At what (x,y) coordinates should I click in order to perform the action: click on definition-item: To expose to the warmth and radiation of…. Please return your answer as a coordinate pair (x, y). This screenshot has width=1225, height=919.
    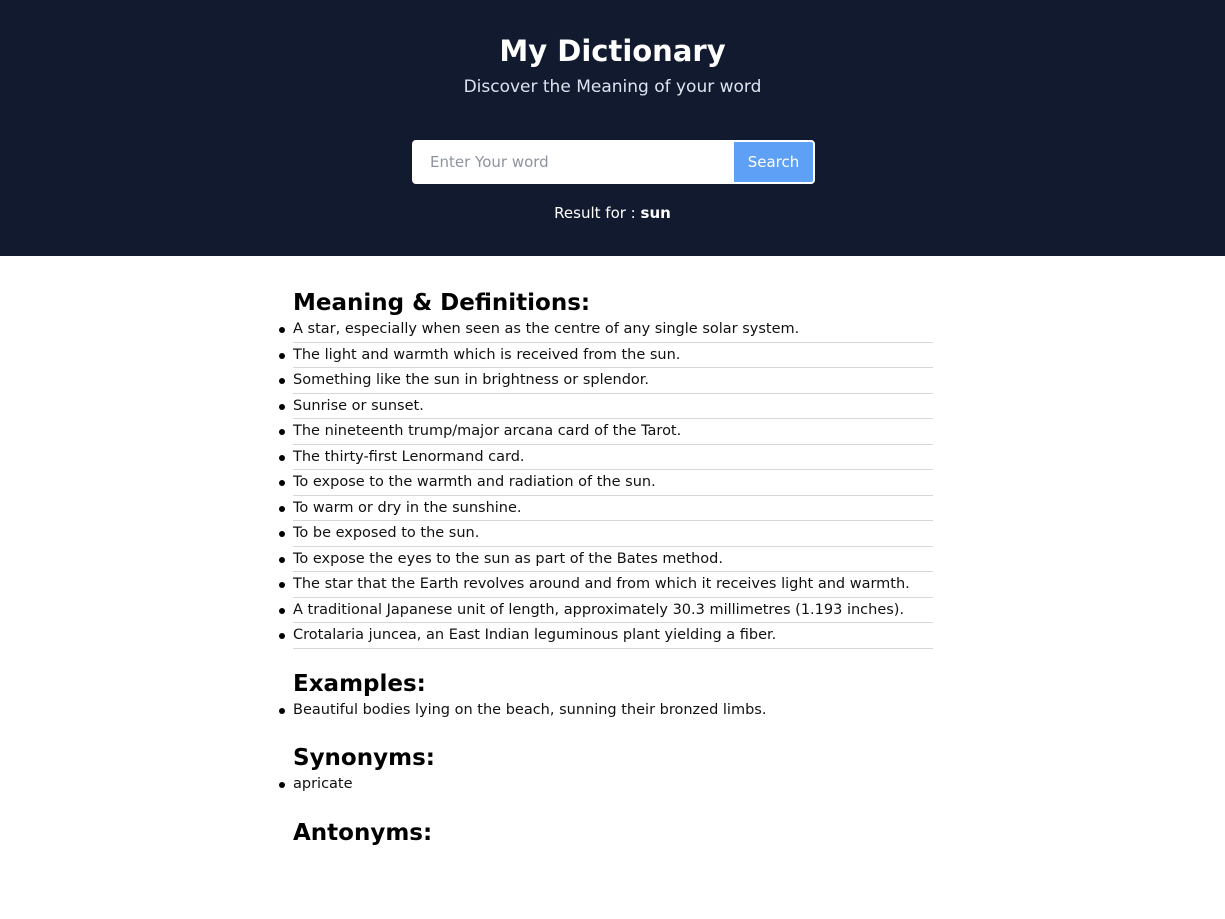
    Looking at the image, I should click on (606, 483).